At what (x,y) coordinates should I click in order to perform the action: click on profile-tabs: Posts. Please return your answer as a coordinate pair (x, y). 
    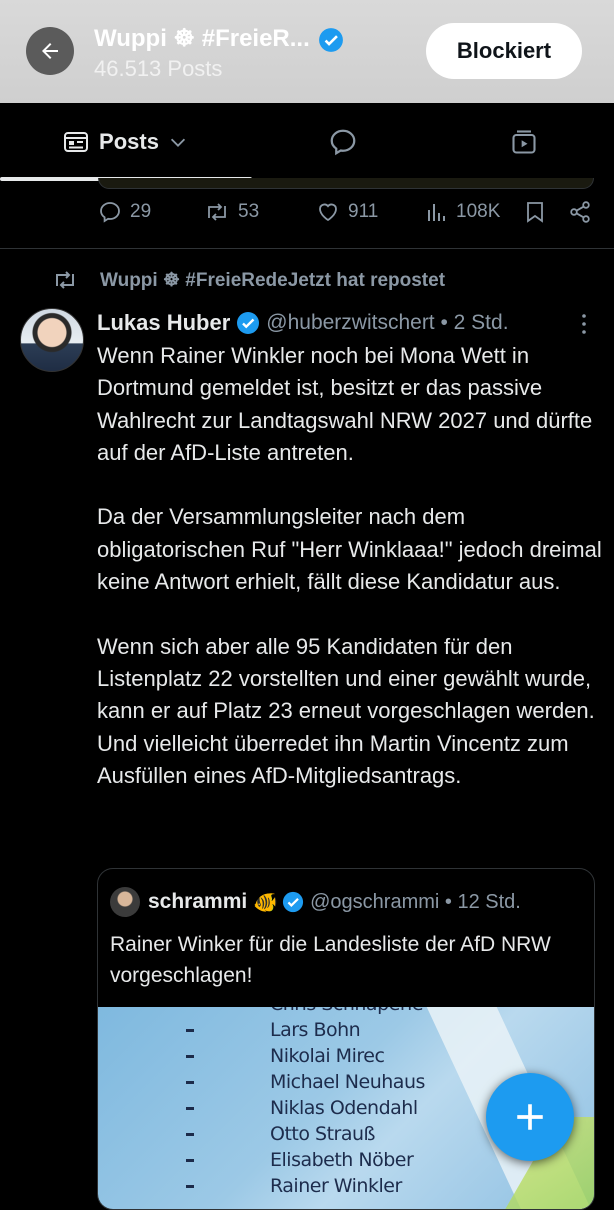
    Looking at the image, I should click on (307, 142).